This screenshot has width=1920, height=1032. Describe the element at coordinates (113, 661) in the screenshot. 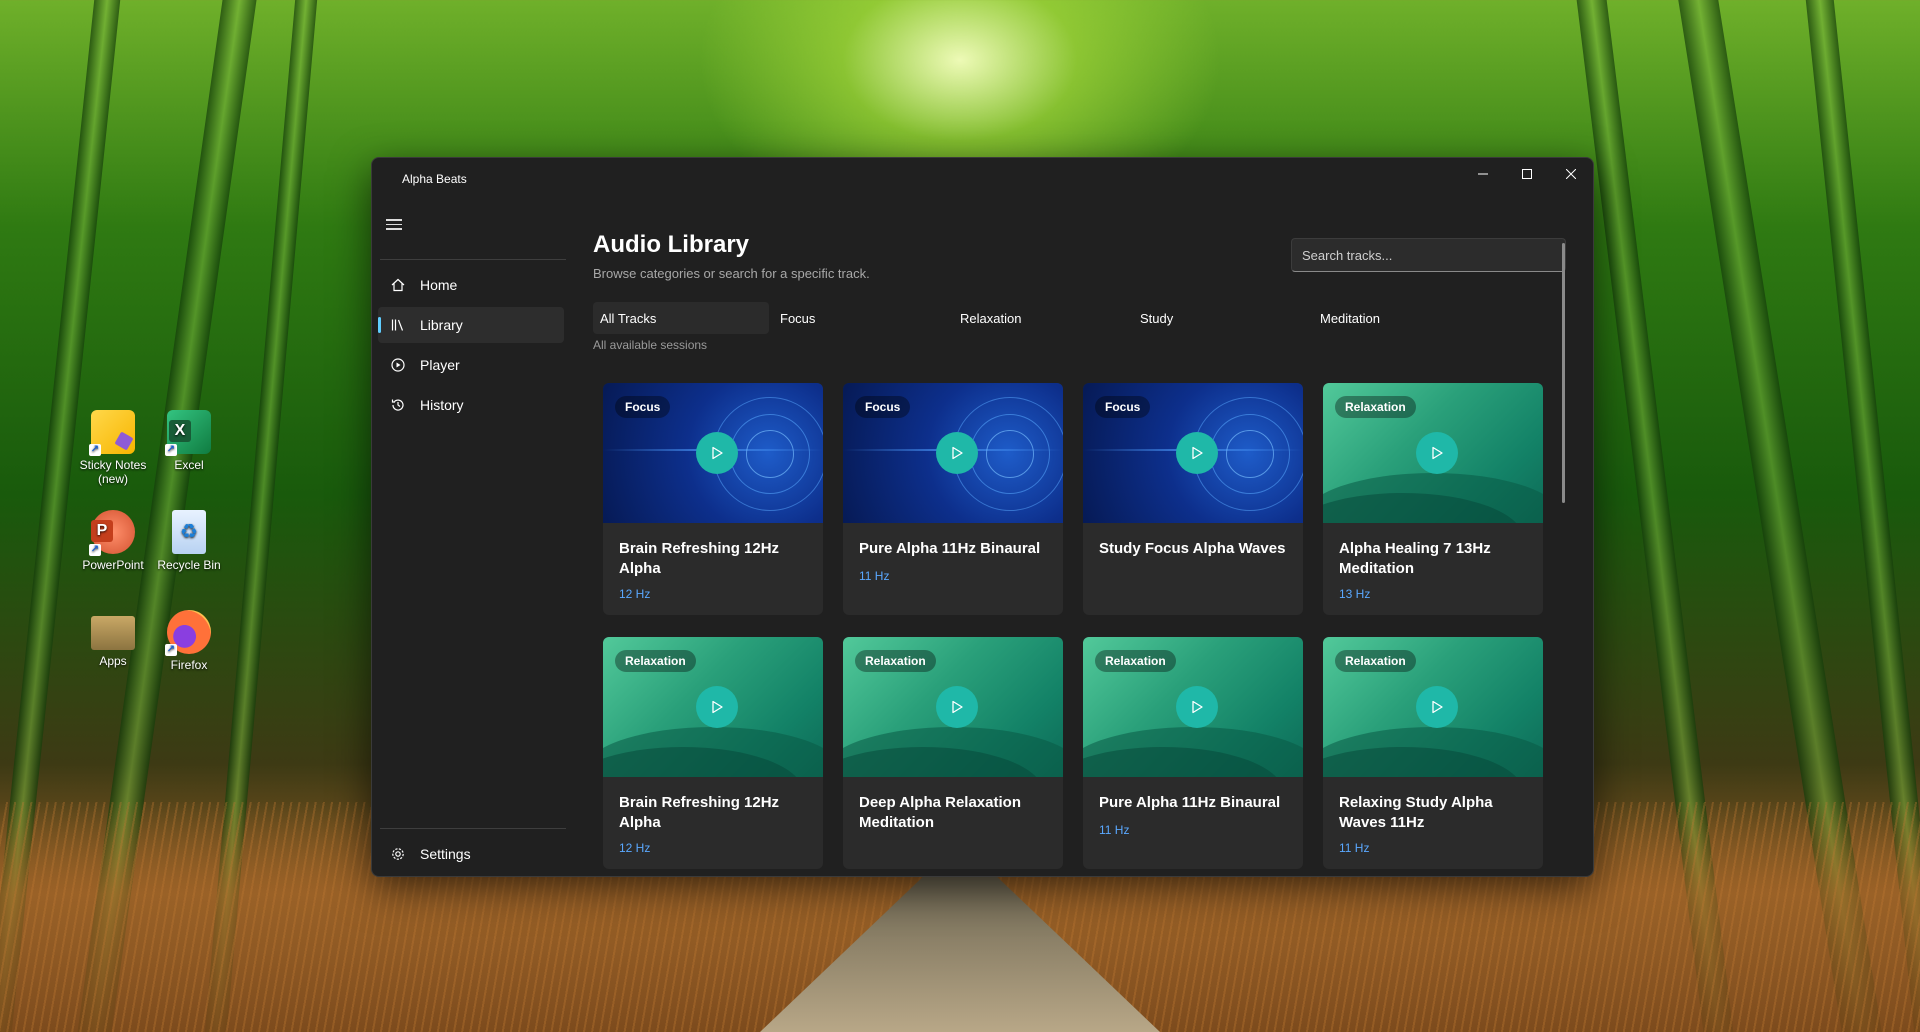

I see `desktop-icon-label: Apps` at that location.